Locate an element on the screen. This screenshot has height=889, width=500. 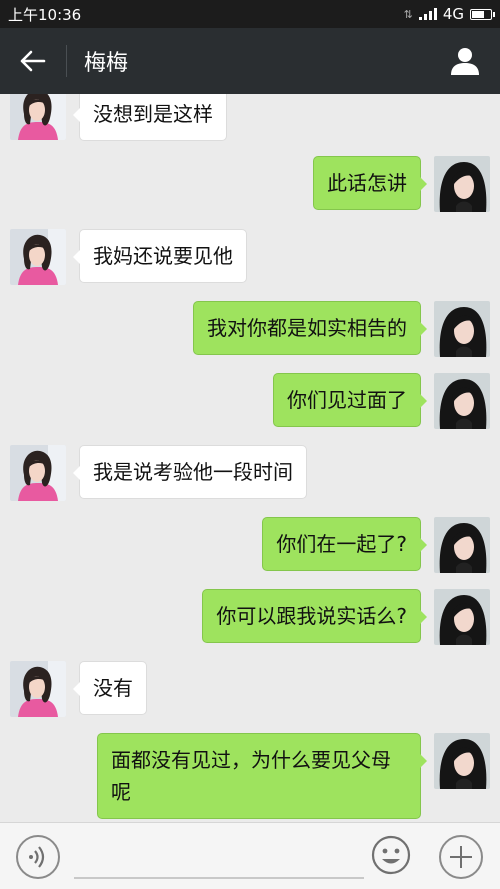
network-type: 4G is located at coordinates (453, 14).